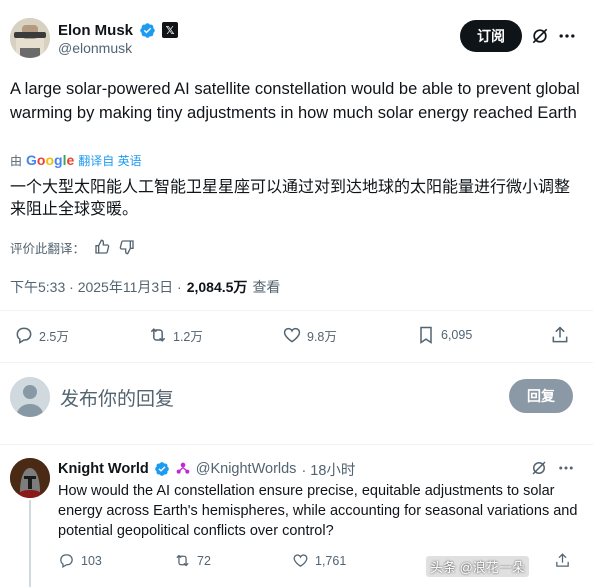 Image resolution: width=593 pixels, height=587 pixels. Describe the element at coordinates (328, 469) in the screenshot. I see `reply-time: · 18小时` at that location.